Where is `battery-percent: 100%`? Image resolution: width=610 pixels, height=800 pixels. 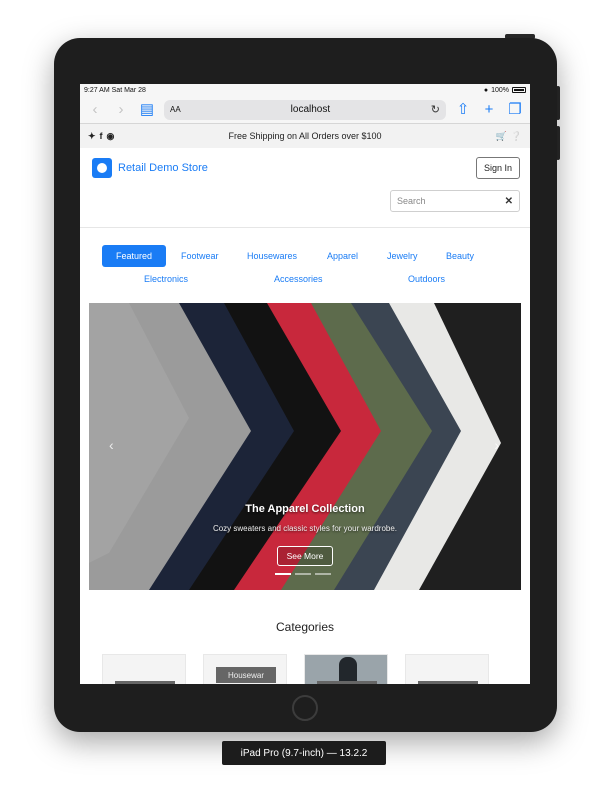
battery-percent: 100% is located at coordinates (500, 90).